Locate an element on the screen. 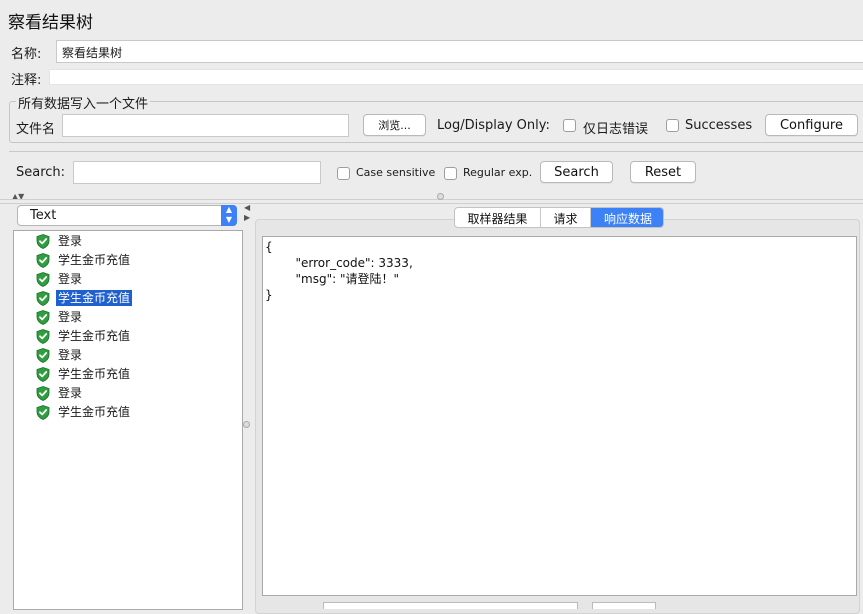  search-button: Search is located at coordinates (576, 172).